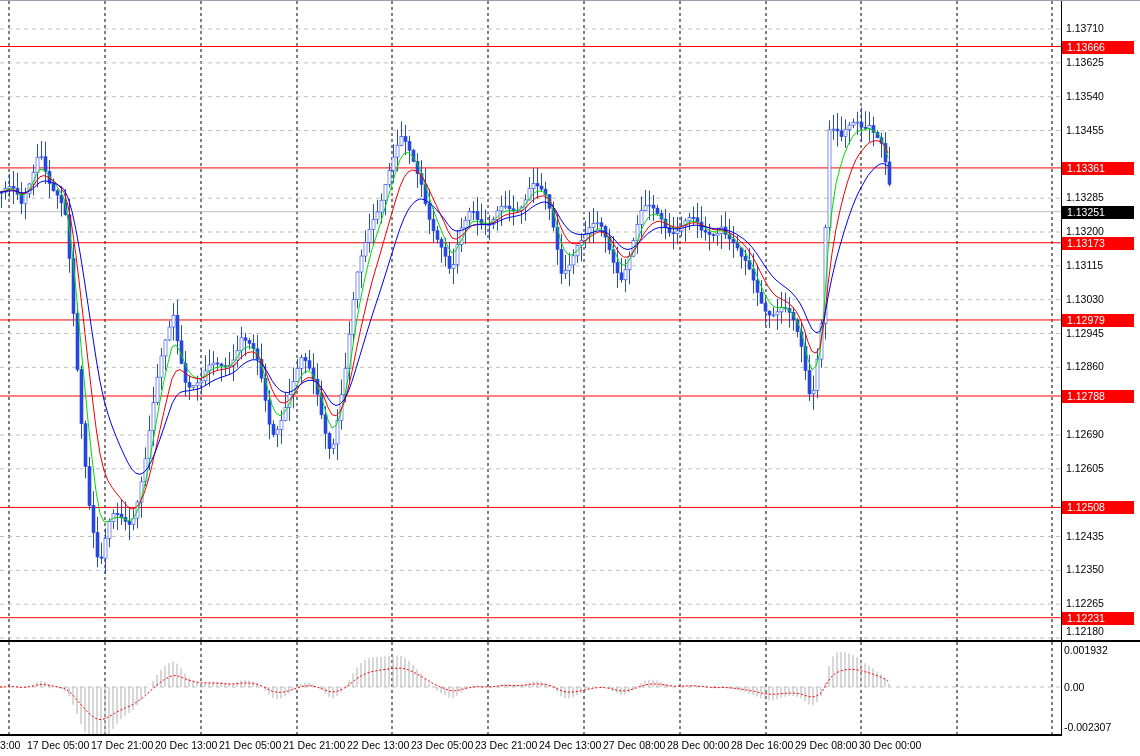 Image resolution: width=1140 pixels, height=756 pixels. What do you see at coordinates (698, 745) in the screenshot?
I see `time-axis-label: 28 Dec 00:00` at bounding box center [698, 745].